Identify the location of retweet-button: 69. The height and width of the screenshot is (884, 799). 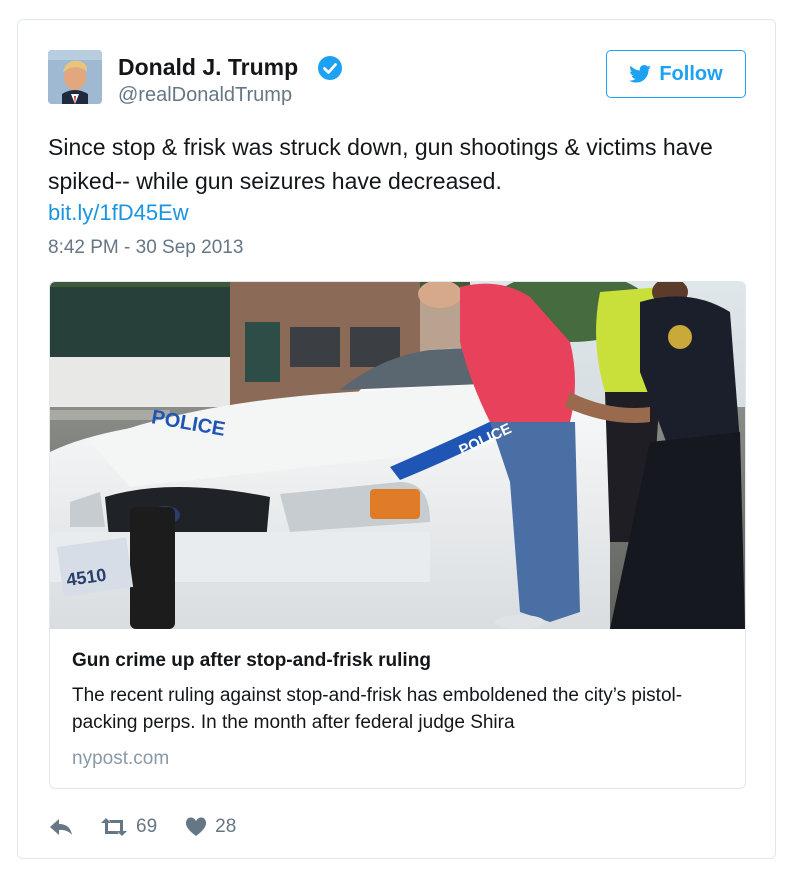
(128, 827).